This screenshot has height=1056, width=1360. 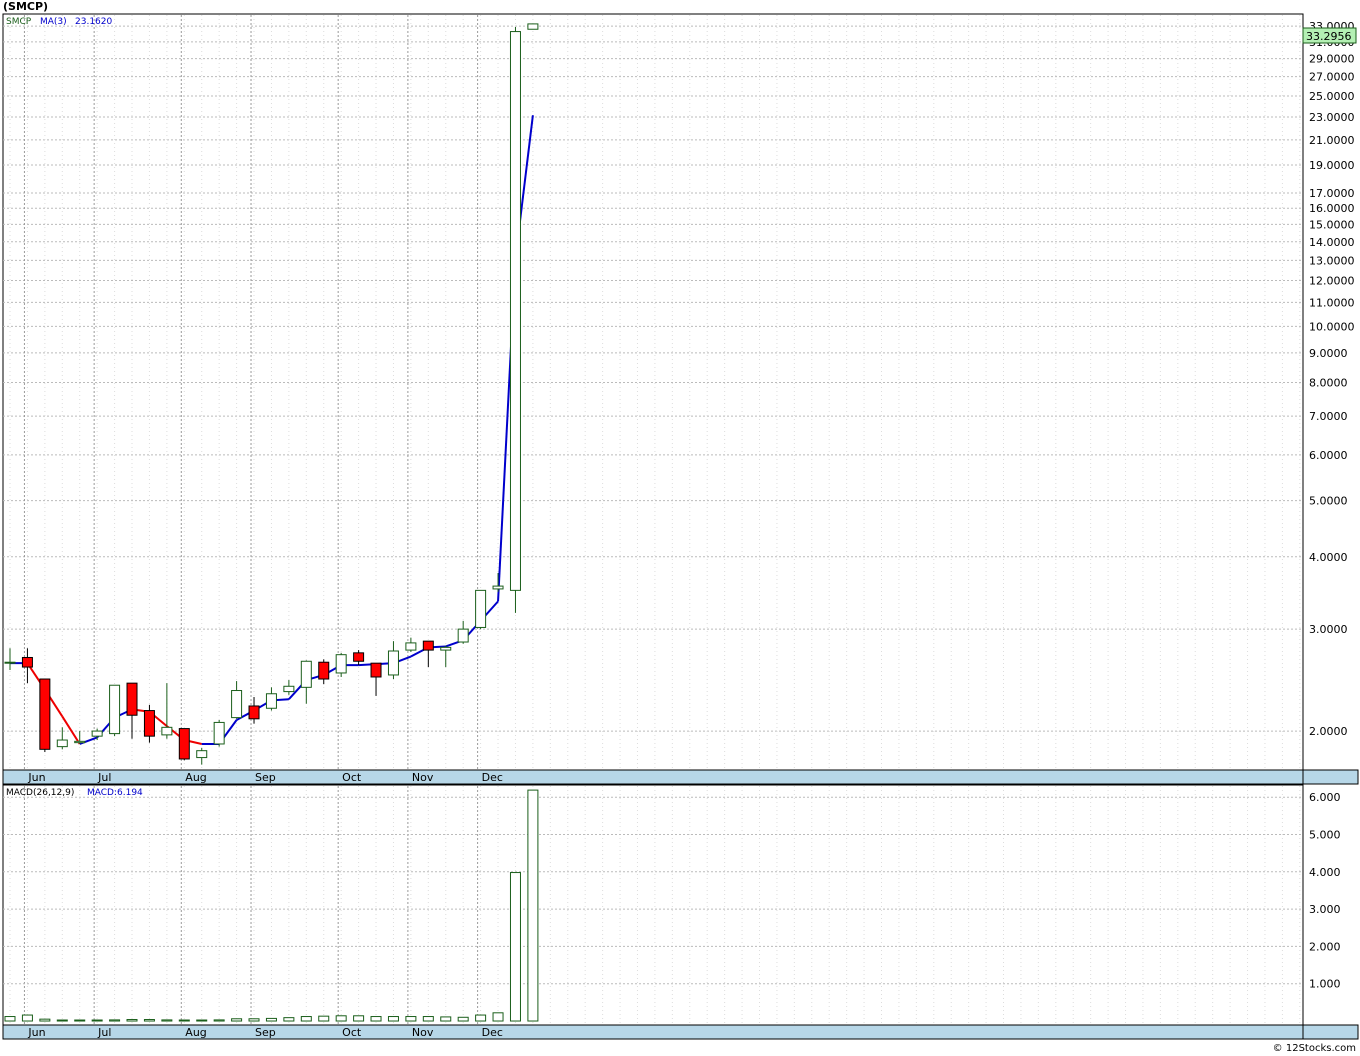 I want to click on macd-tick-label: 2.000, so click(x=1325, y=946).